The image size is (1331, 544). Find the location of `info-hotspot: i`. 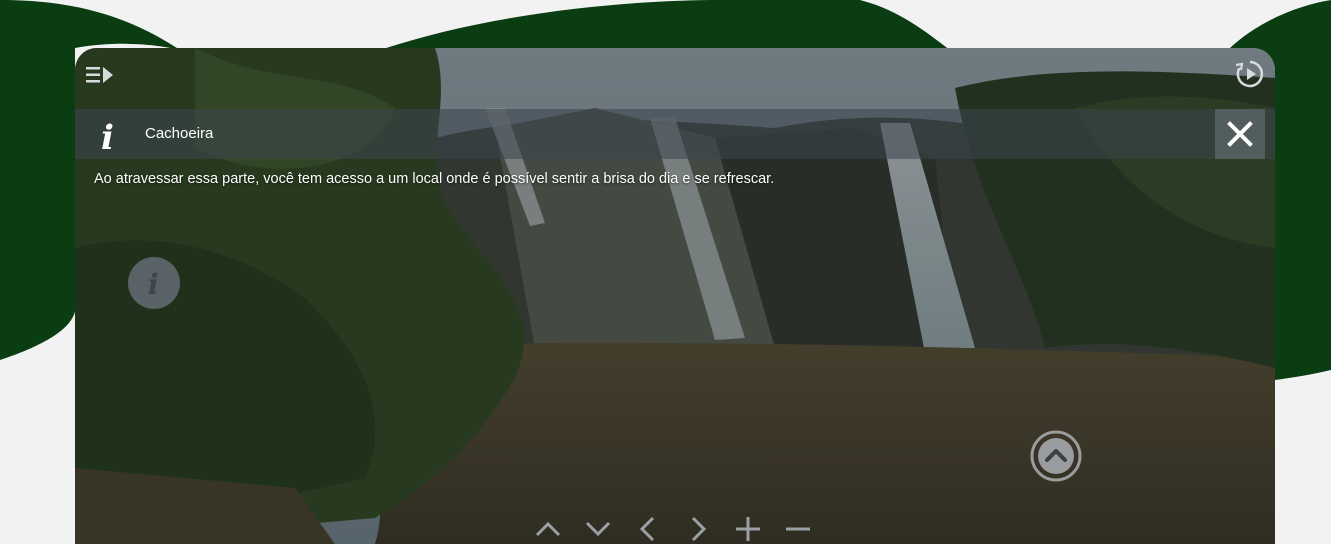

info-hotspot: i is located at coordinates (154, 283).